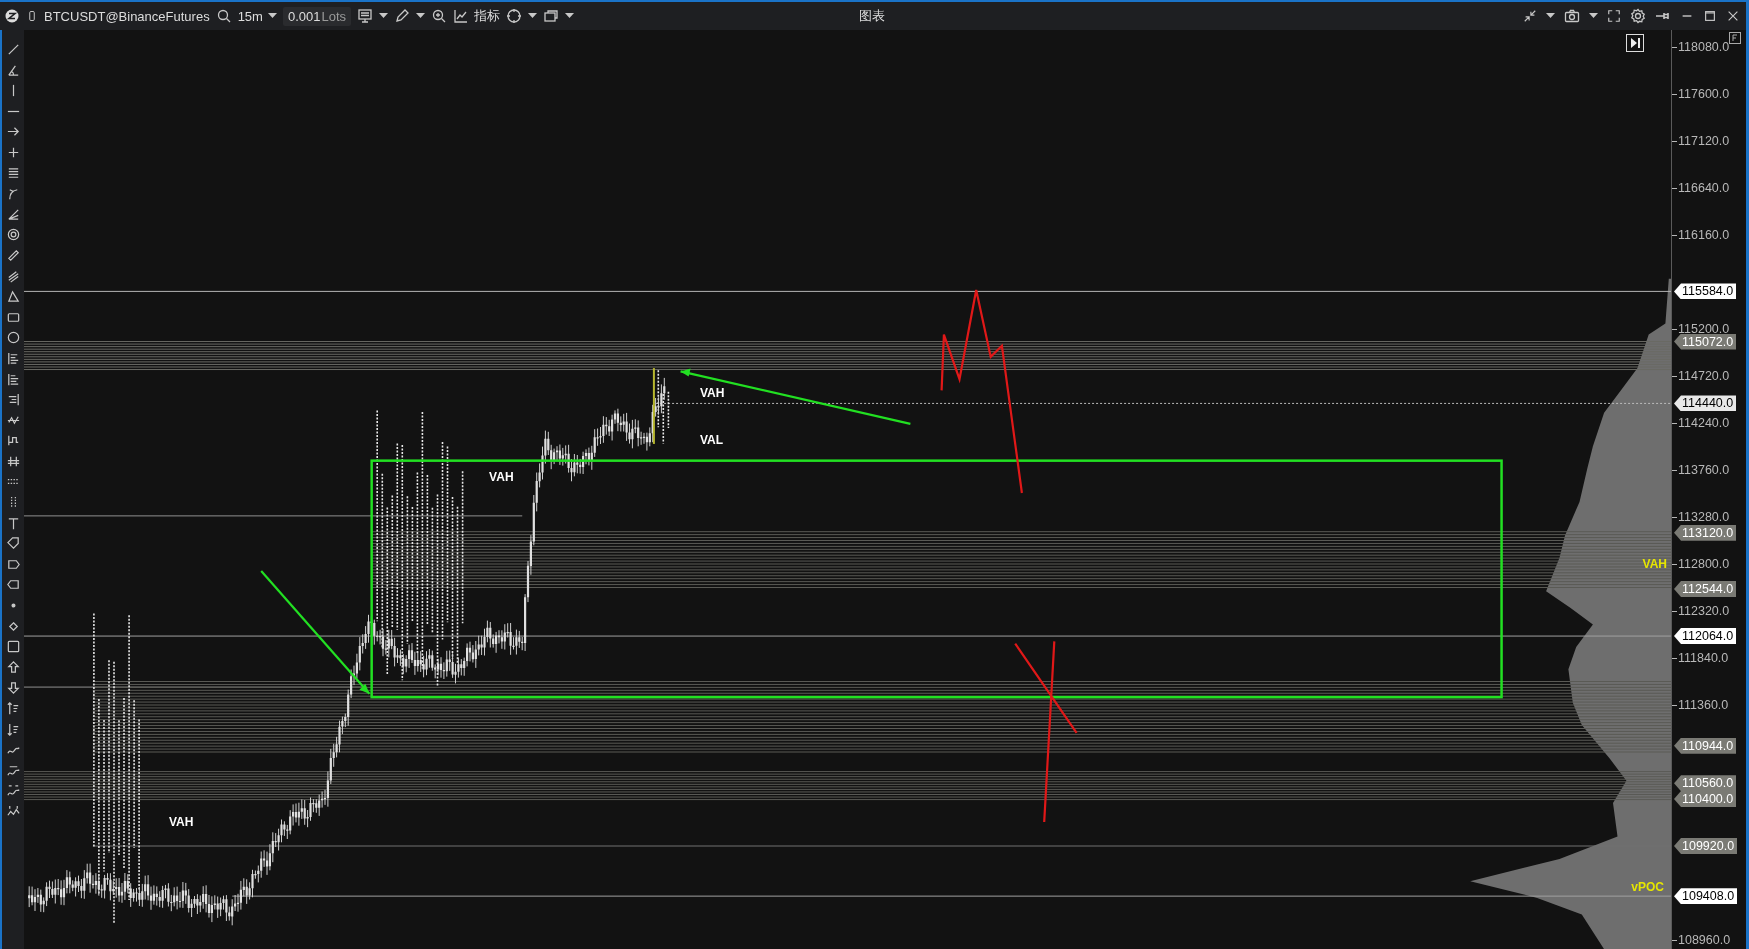  What do you see at coordinates (1701, 940) in the screenshot?
I see `price-tick-label: 108960.0` at bounding box center [1701, 940].